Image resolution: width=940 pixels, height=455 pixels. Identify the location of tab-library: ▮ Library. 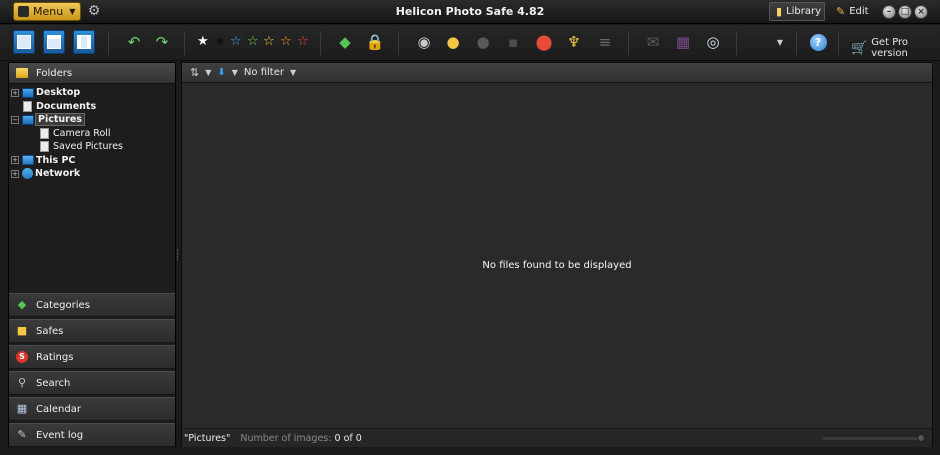
(797, 11).